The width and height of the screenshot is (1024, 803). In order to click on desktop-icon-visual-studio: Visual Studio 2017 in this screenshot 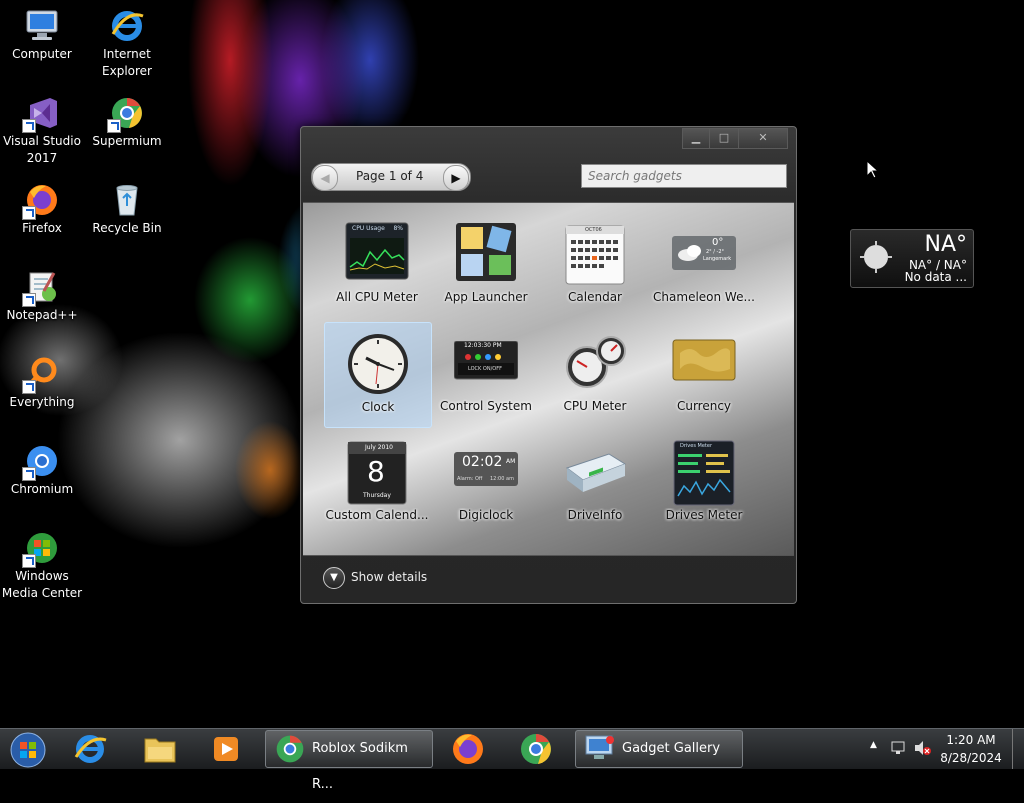, I will do `click(42, 131)`.